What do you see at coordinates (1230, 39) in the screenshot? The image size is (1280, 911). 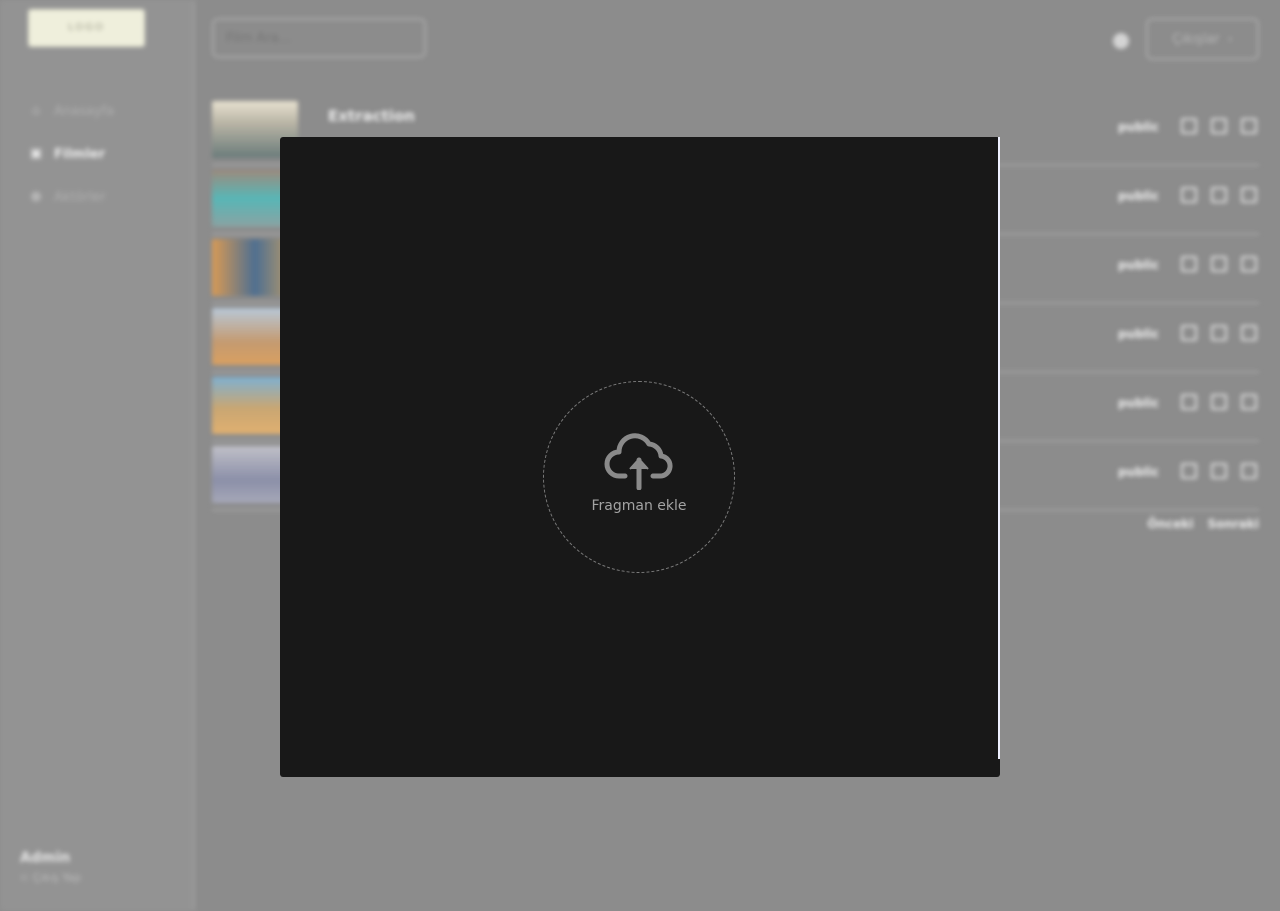 I see `chevron-right-icon: ›` at bounding box center [1230, 39].